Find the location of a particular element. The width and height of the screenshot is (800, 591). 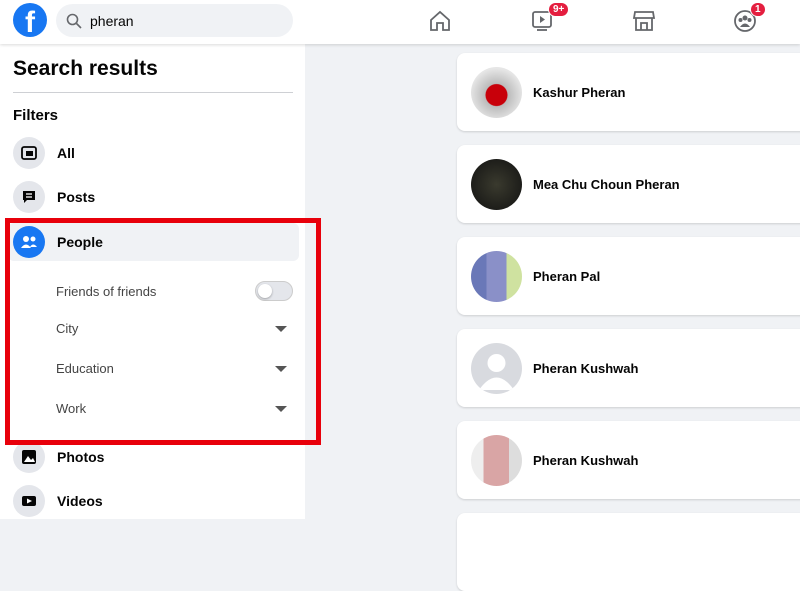

marketplace-icon is located at coordinates (644, 21).